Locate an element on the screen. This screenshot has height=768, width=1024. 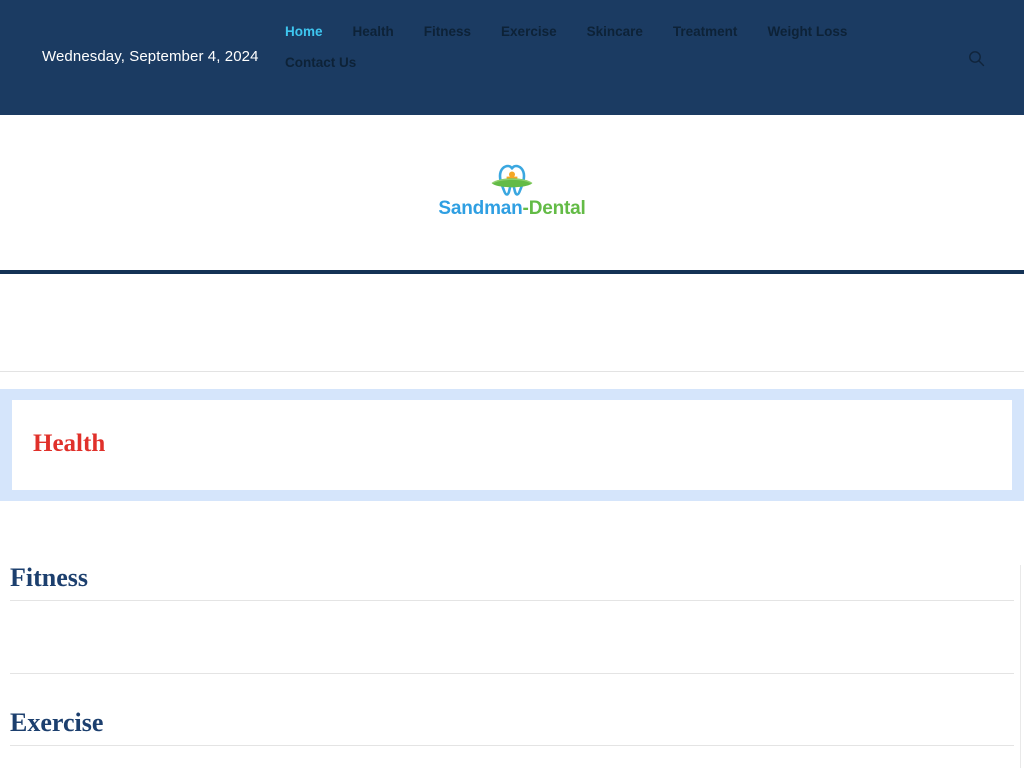
featured-health-band: Health is located at coordinates (512, 445).